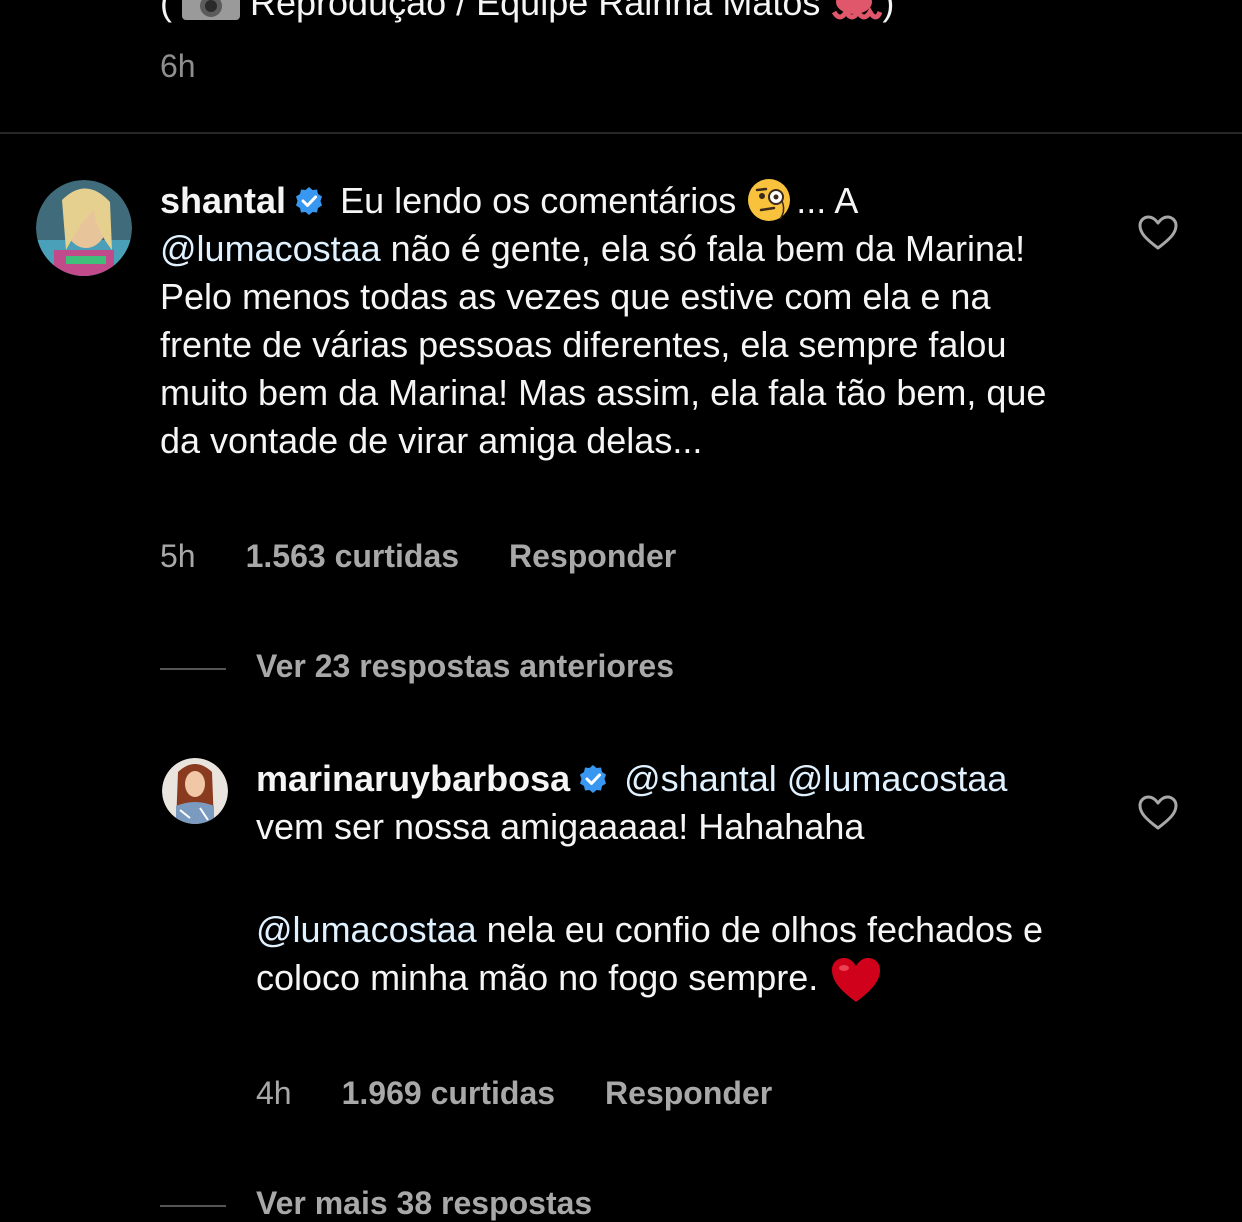 The width and height of the screenshot is (1242, 1222). Describe the element at coordinates (84, 228) in the screenshot. I see `avatar-shantal` at that location.